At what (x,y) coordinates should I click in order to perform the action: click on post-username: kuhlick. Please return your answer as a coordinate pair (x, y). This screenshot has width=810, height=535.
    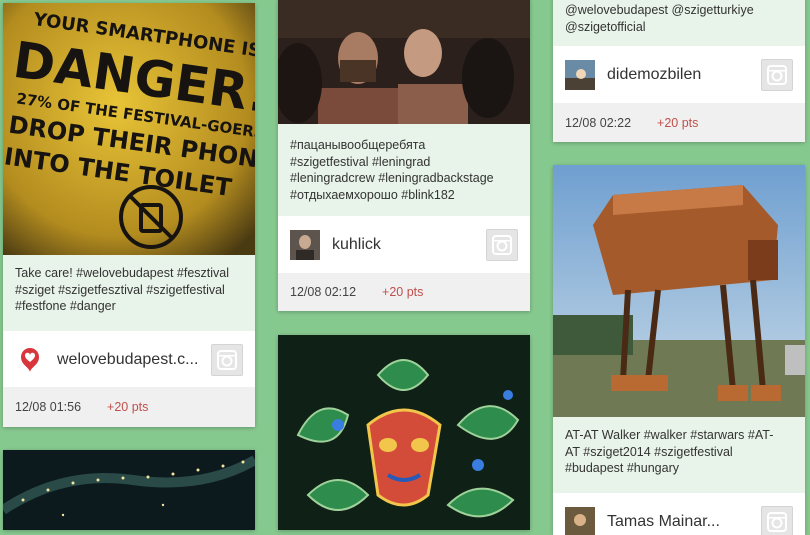
    Looking at the image, I should click on (405, 245).